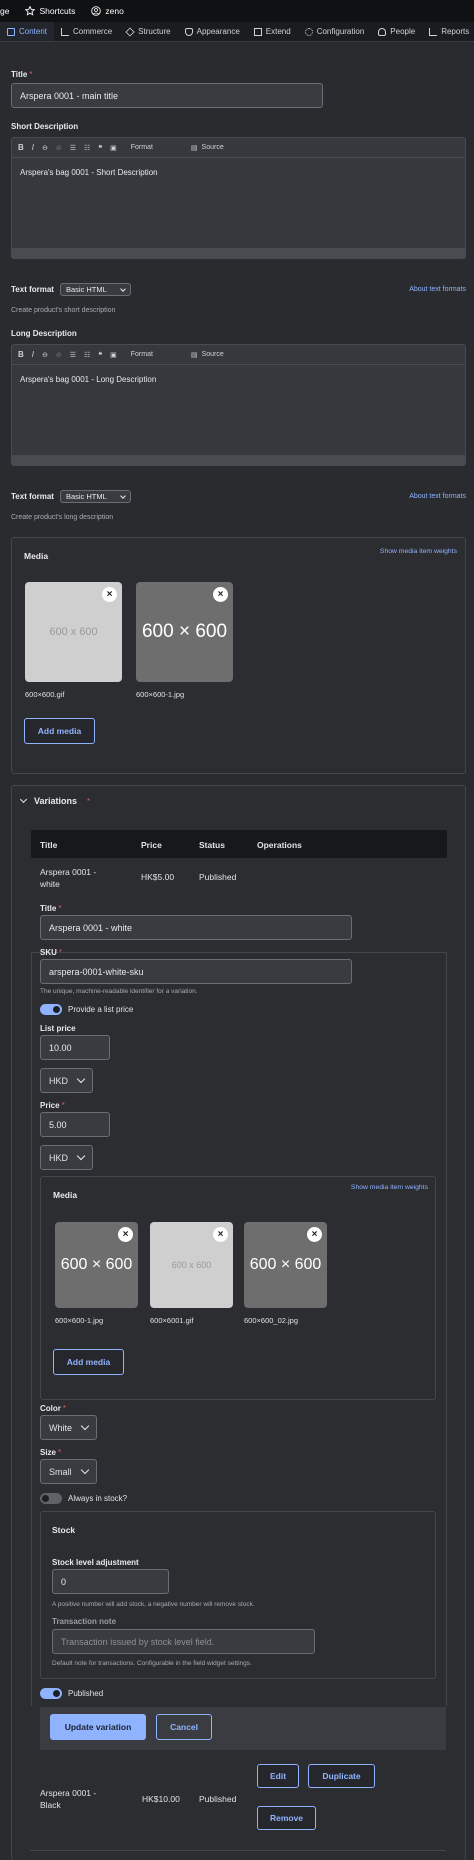  I want to click on sku-input: arspera-0001-white-sku, so click(196, 971).